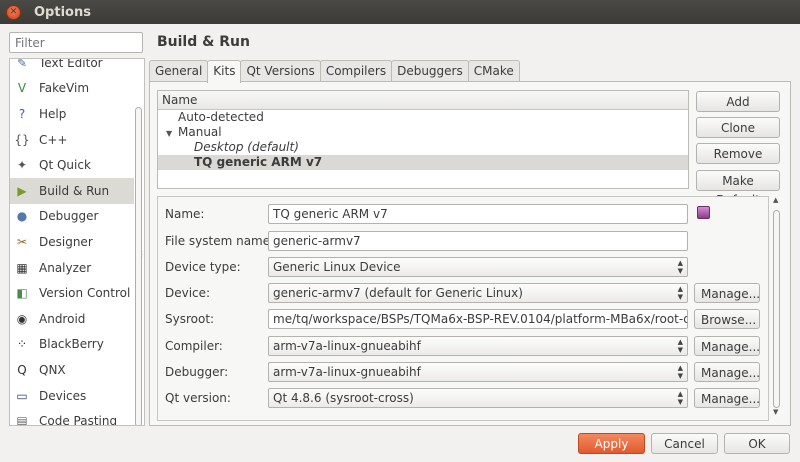 The height and width of the screenshot is (462, 800). I want to click on sidebar-item: ◧ Version Control, so click(72, 293).